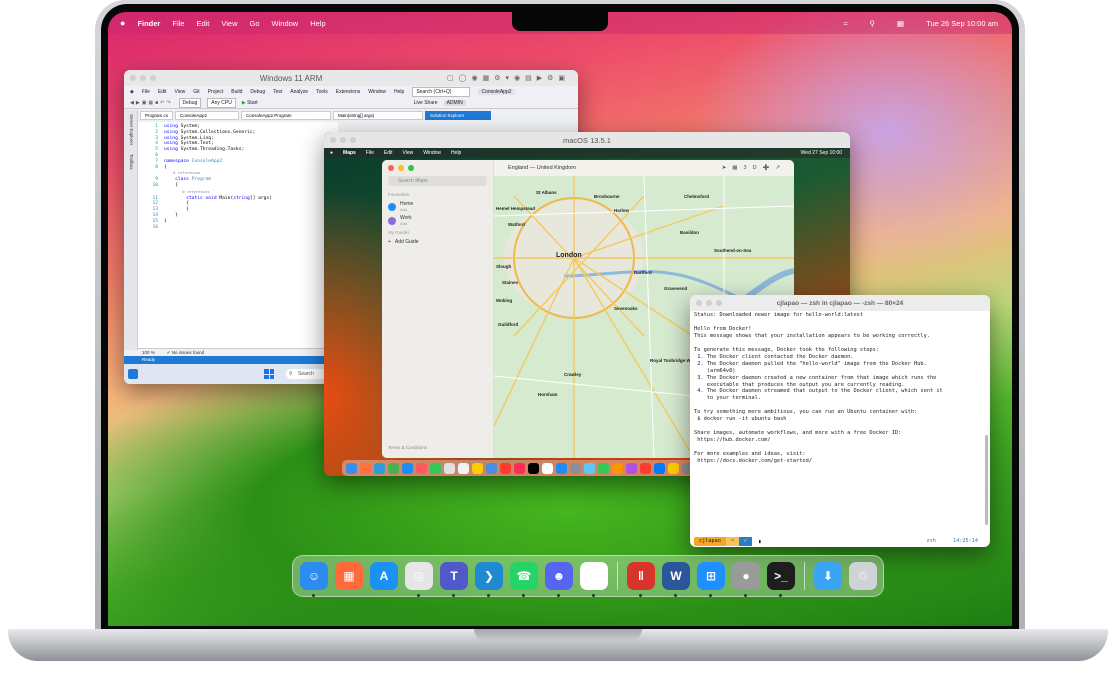  I want to click on vs-start-button: ▶ Start, so click(250, 103).